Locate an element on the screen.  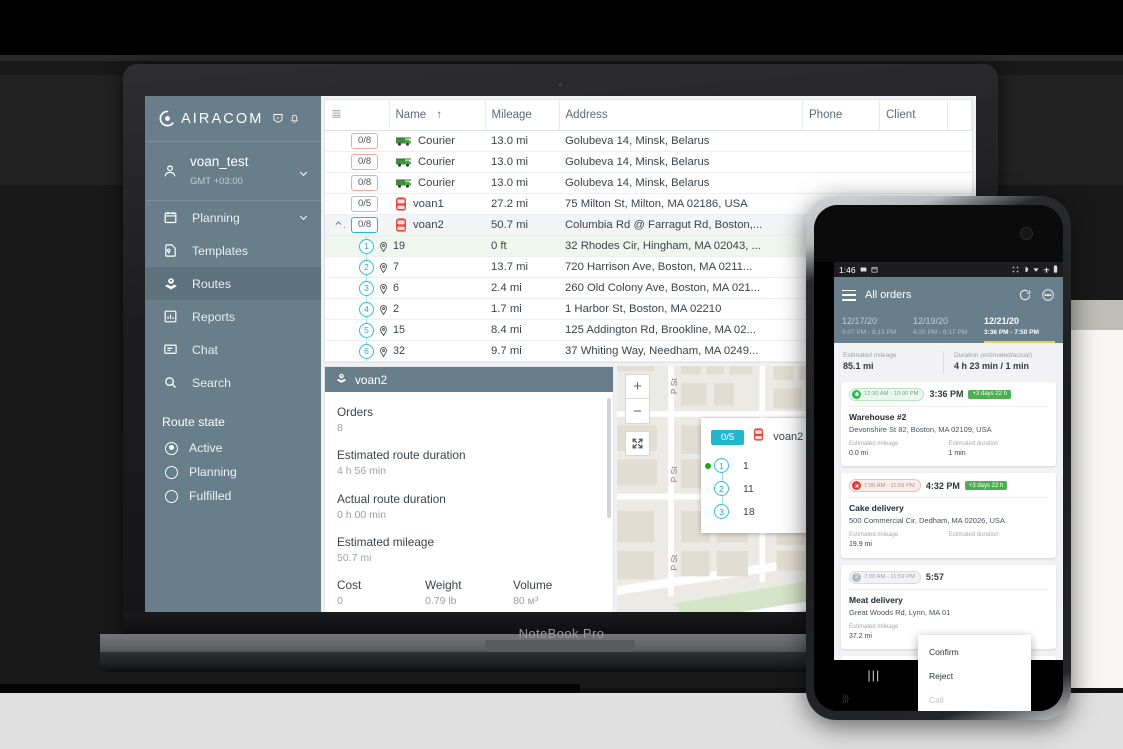
route-state-label: Active is located at coordinates (206, 448).